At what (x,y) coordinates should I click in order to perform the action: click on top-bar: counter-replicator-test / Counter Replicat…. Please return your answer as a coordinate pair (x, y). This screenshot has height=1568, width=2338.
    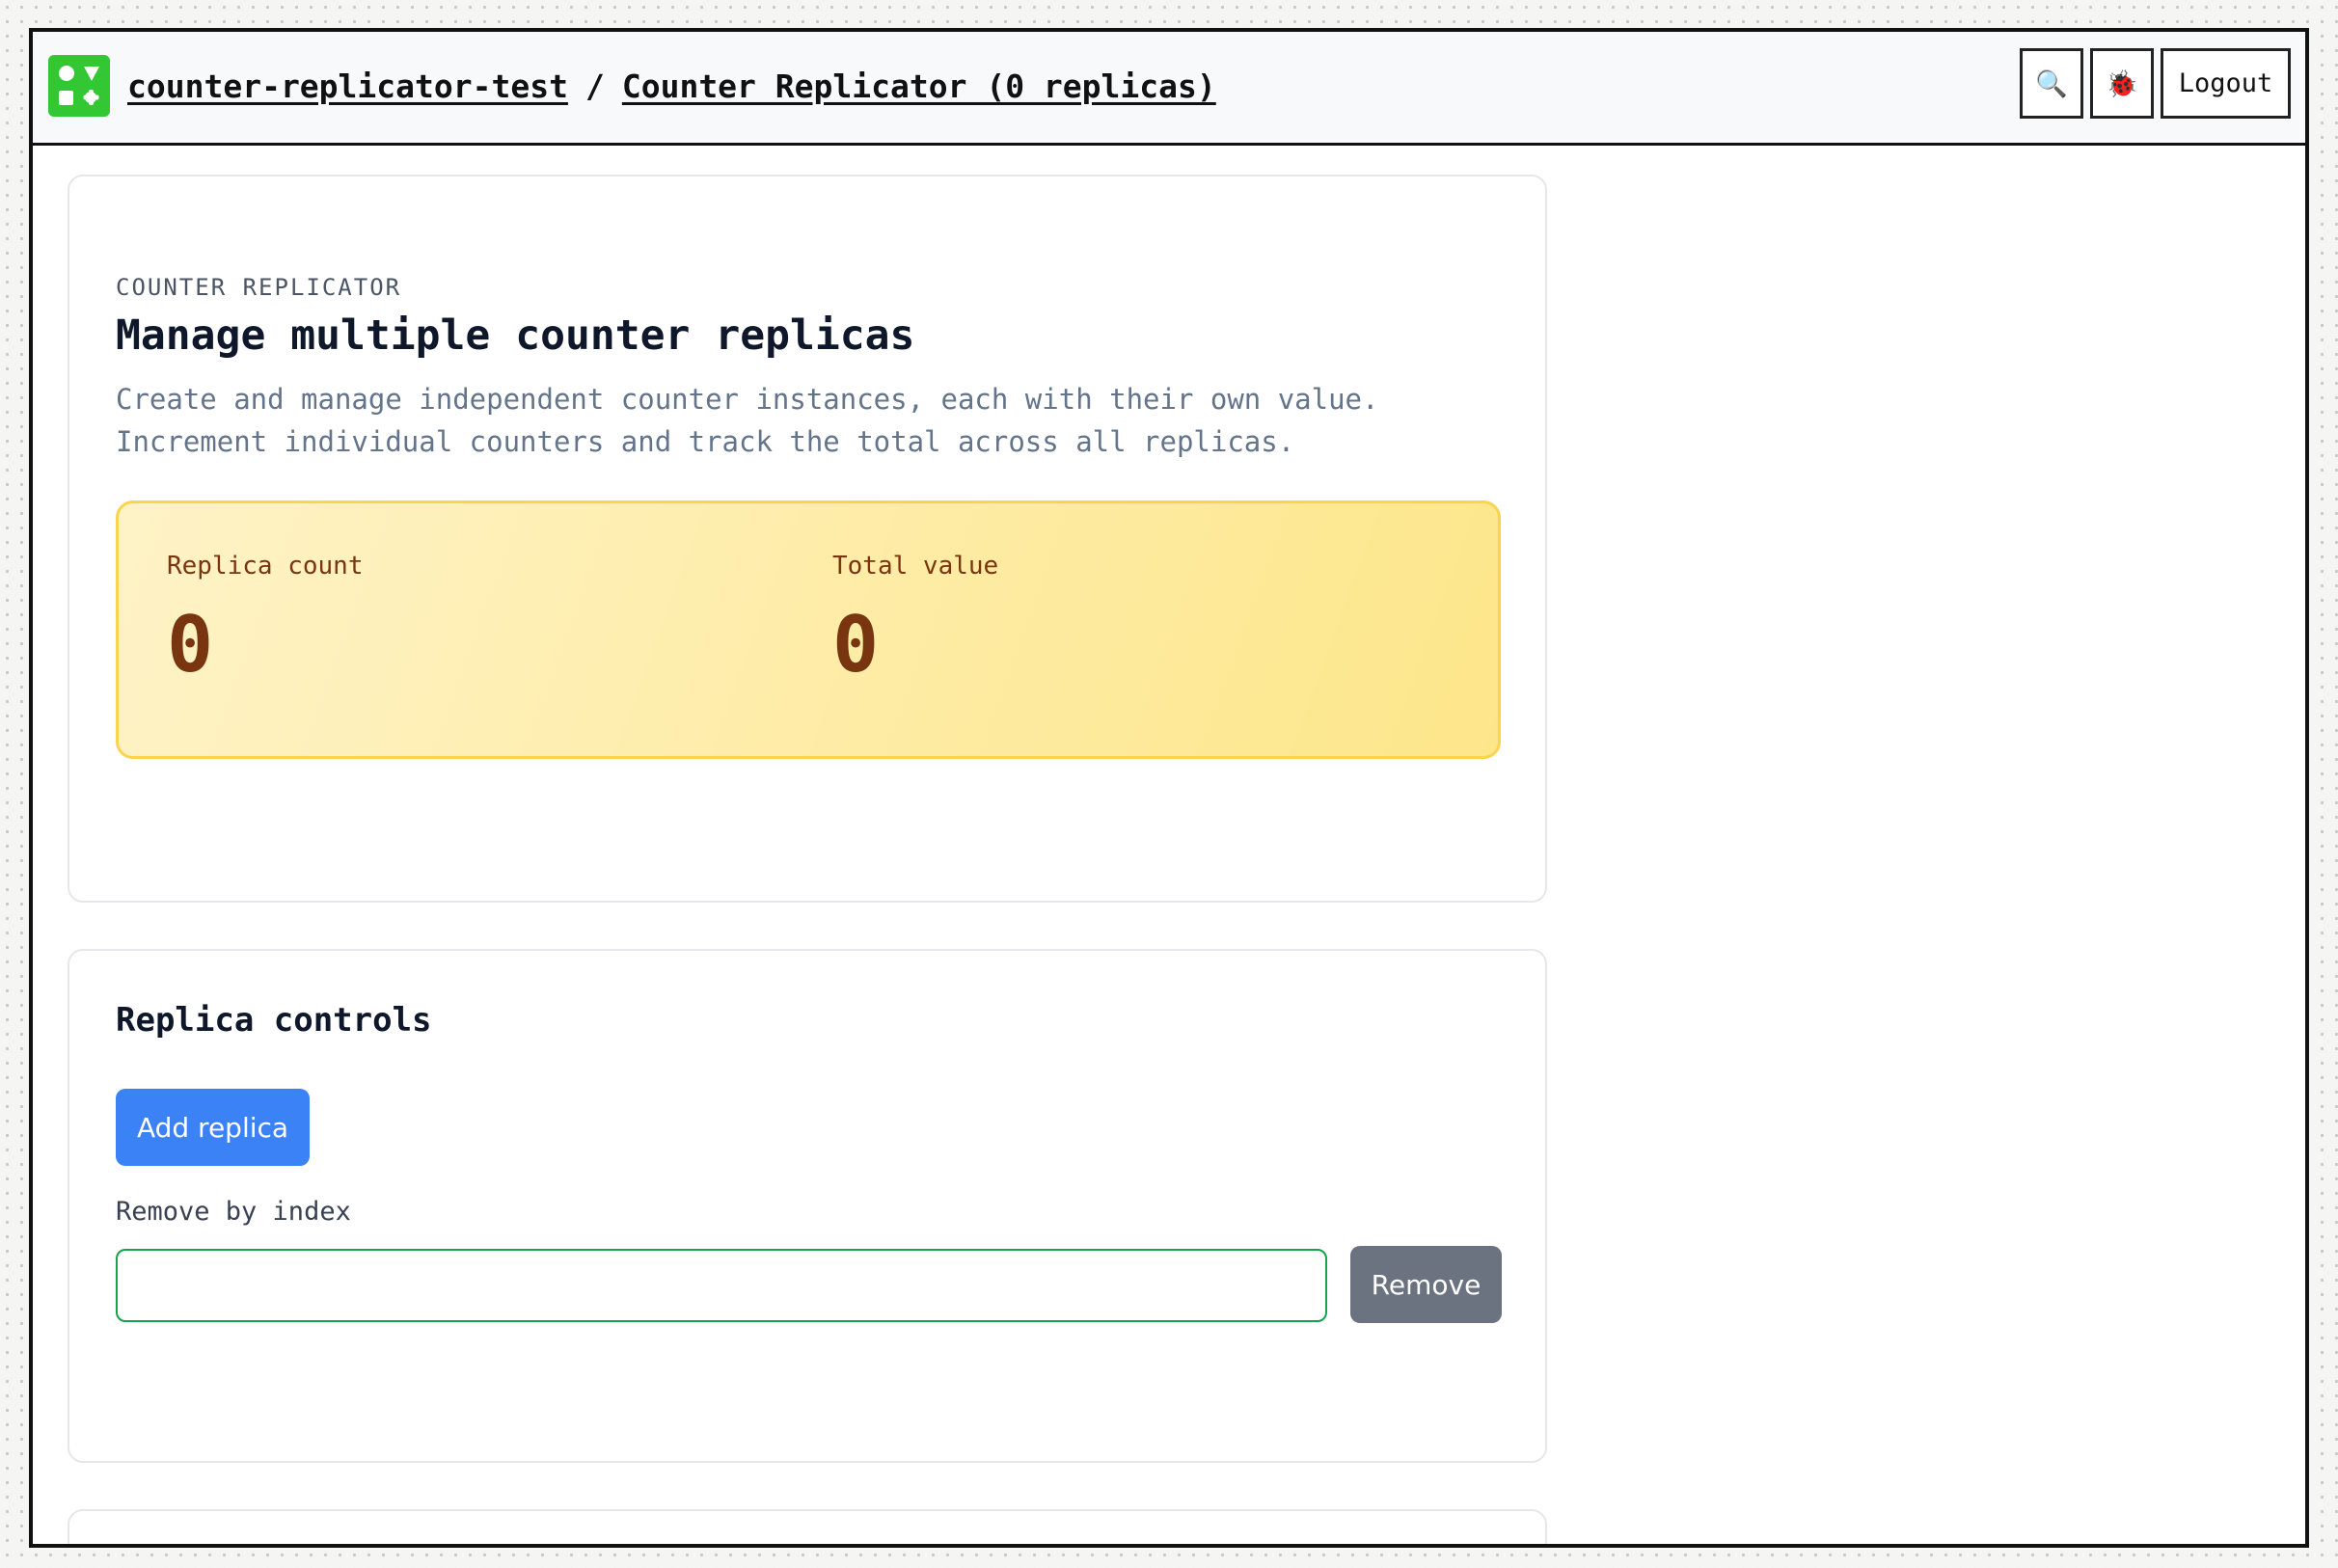
    Looking at the image, I should click on (1169, 89).